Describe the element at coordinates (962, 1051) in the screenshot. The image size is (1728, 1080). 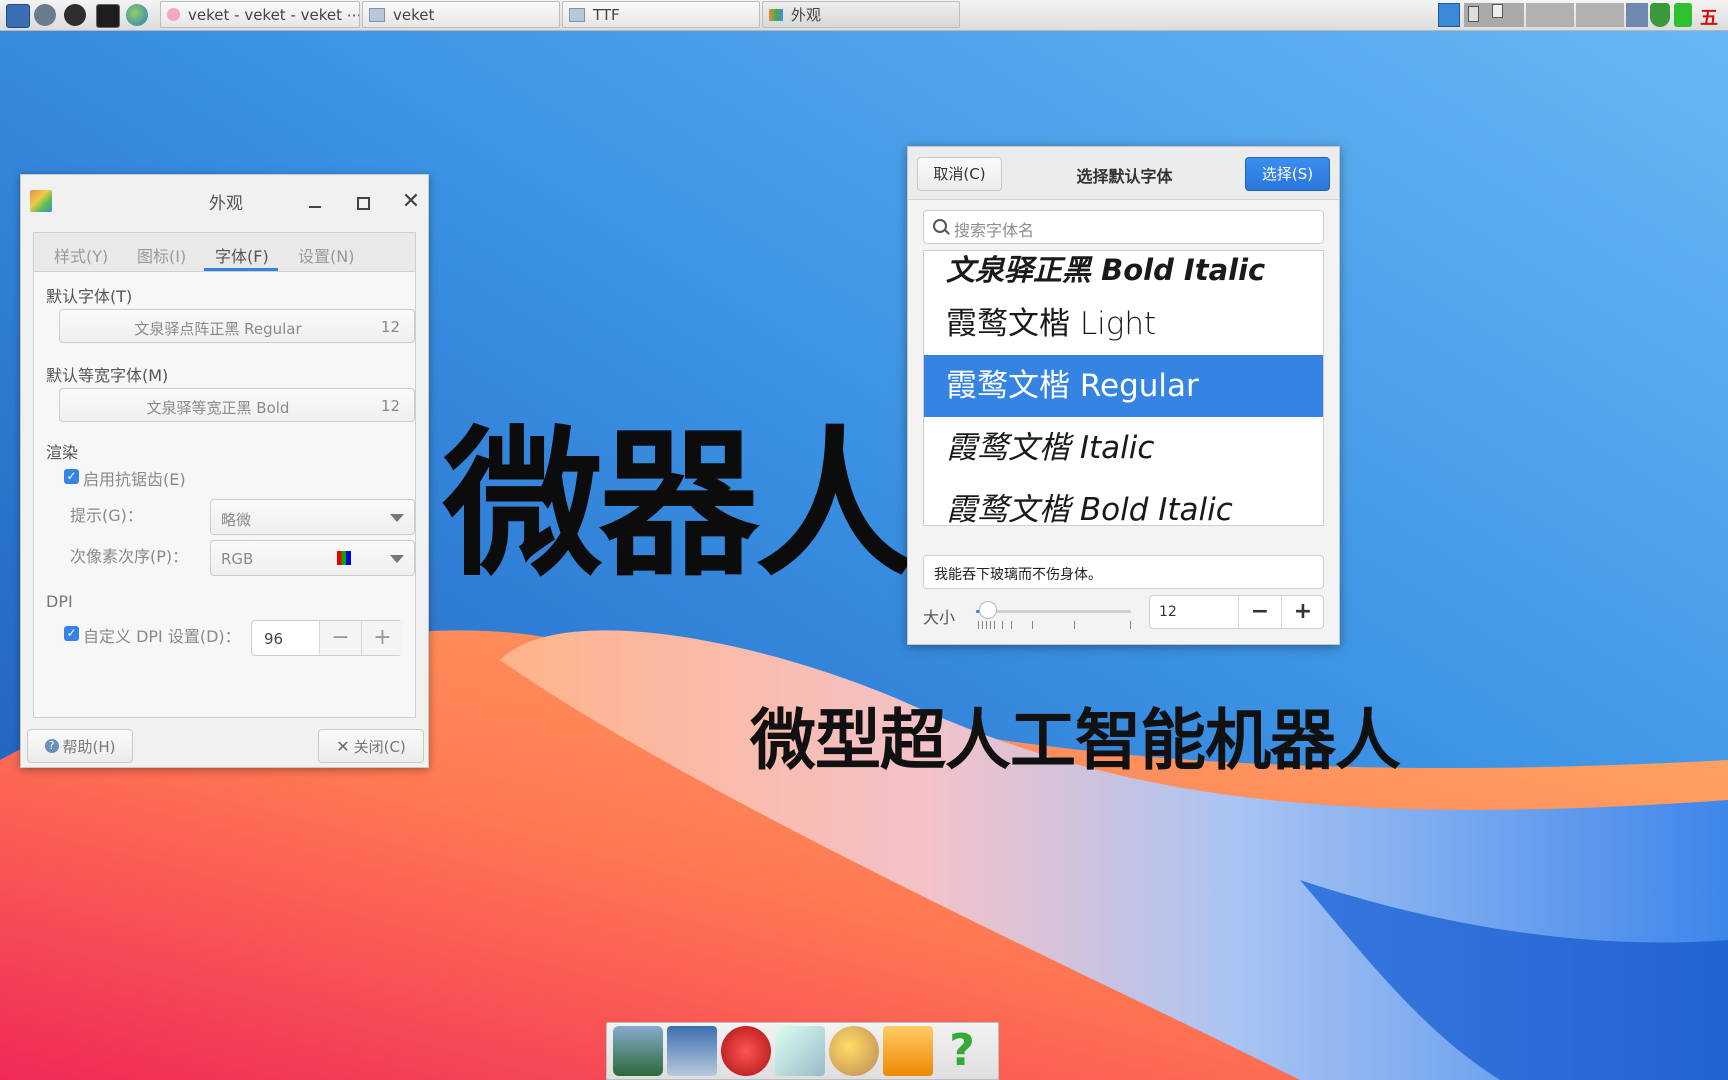
I see `help-question-icon: ?` at that location.